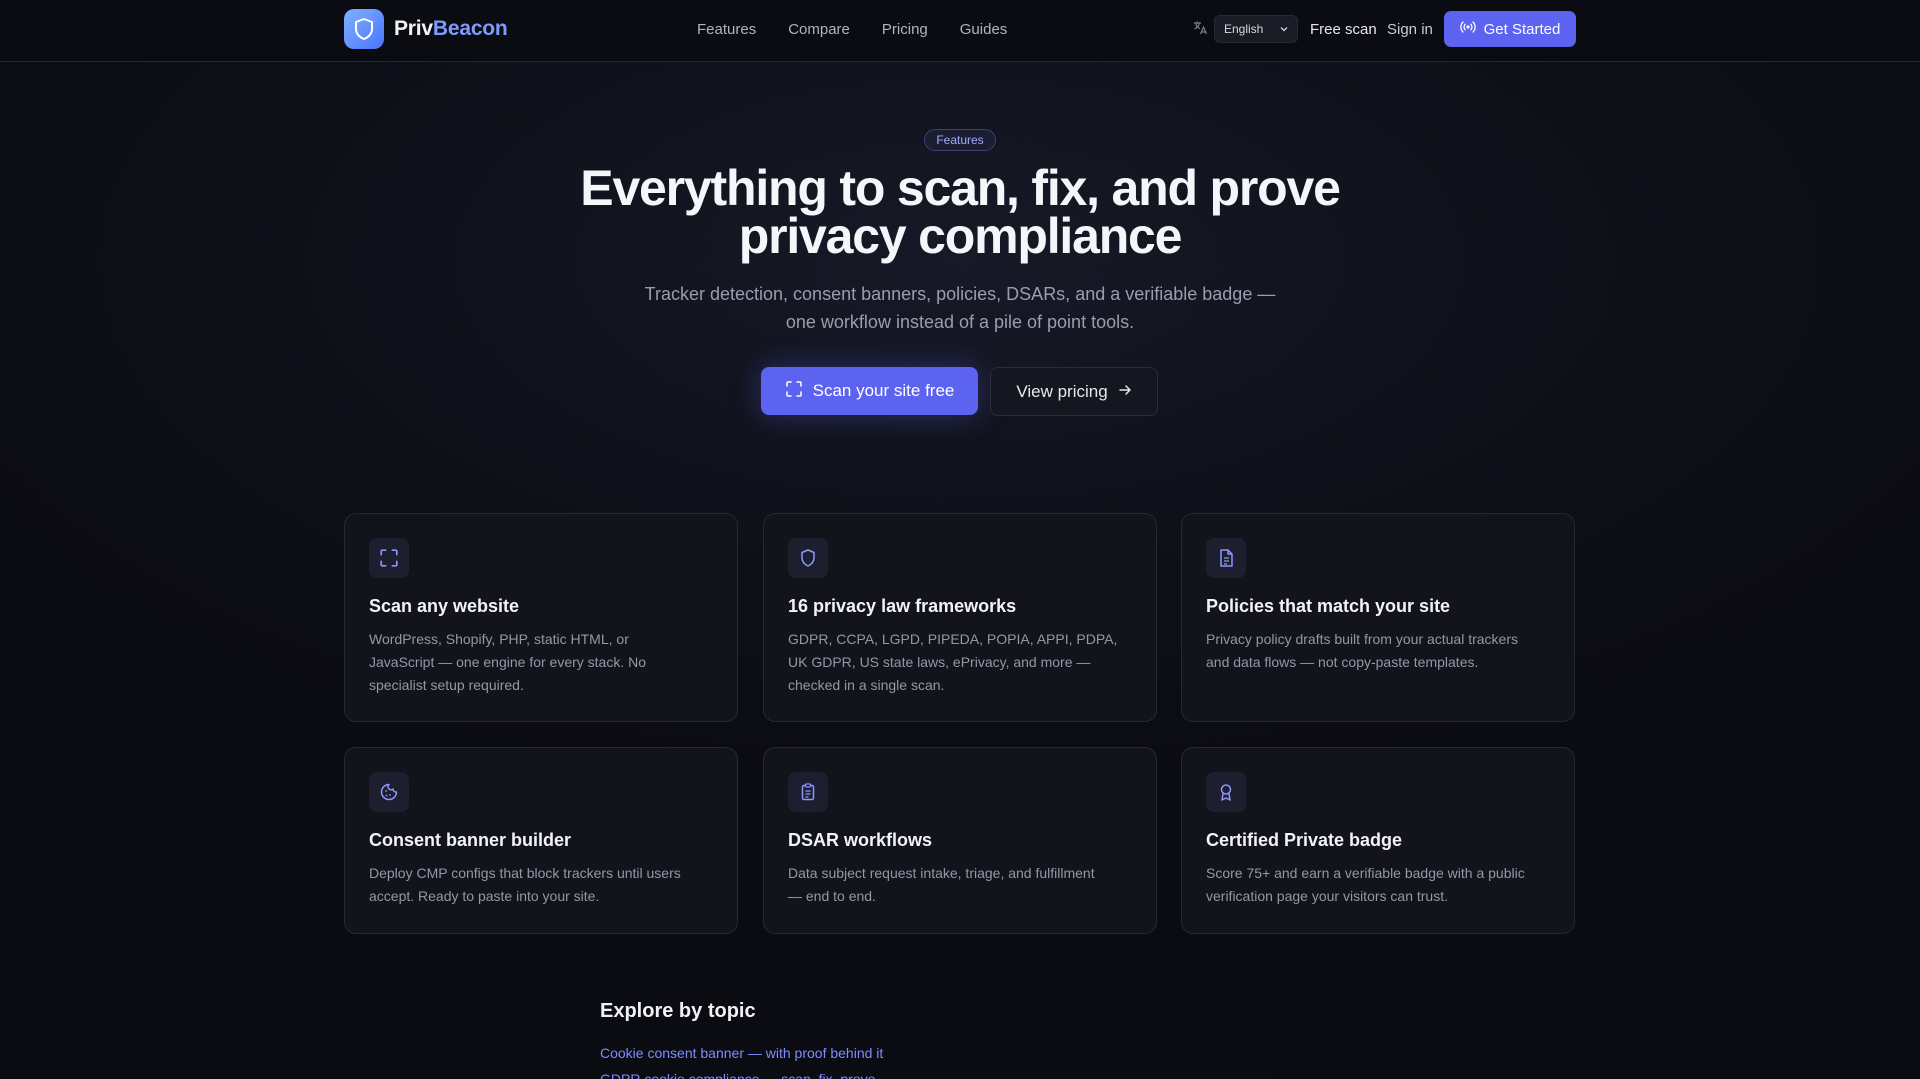  Describe the element at coordinates (451, 28) in the screenshot. I see `brand-name: PrivBeacon` at that location.